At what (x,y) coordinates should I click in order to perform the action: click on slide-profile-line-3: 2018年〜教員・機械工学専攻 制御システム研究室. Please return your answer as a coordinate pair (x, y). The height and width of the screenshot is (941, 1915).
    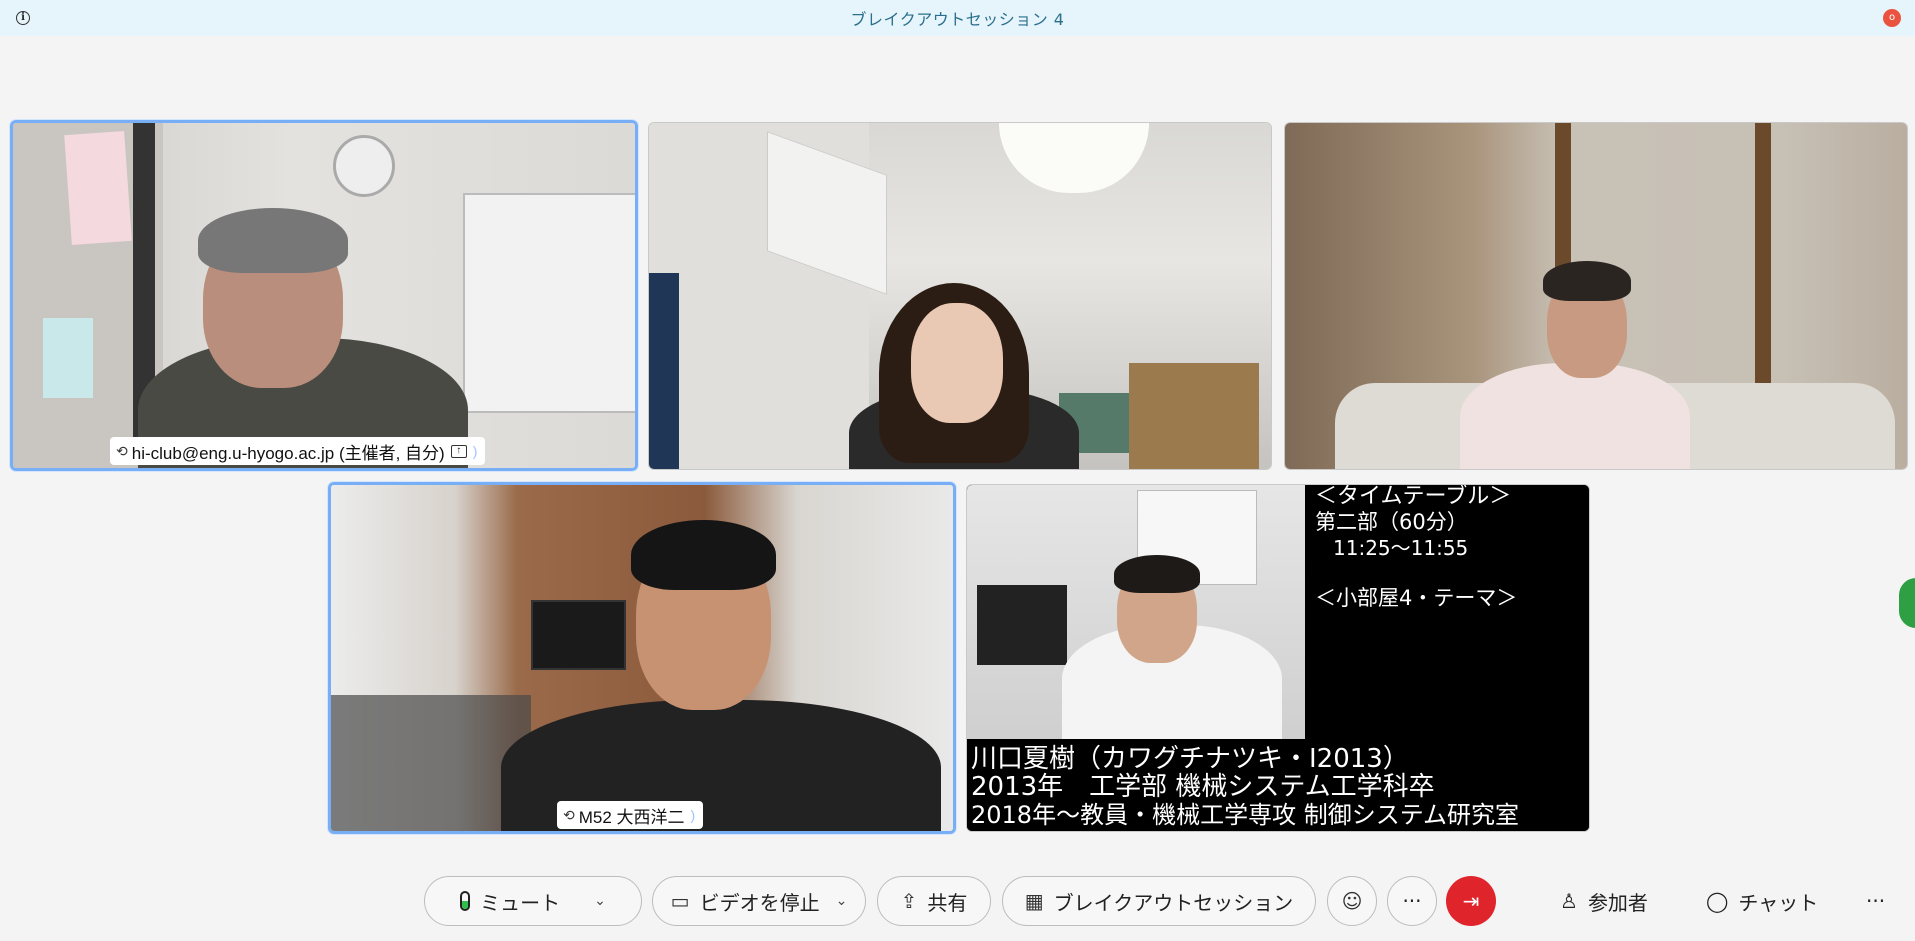
    Looking at the image, I should click on (1245, 815).